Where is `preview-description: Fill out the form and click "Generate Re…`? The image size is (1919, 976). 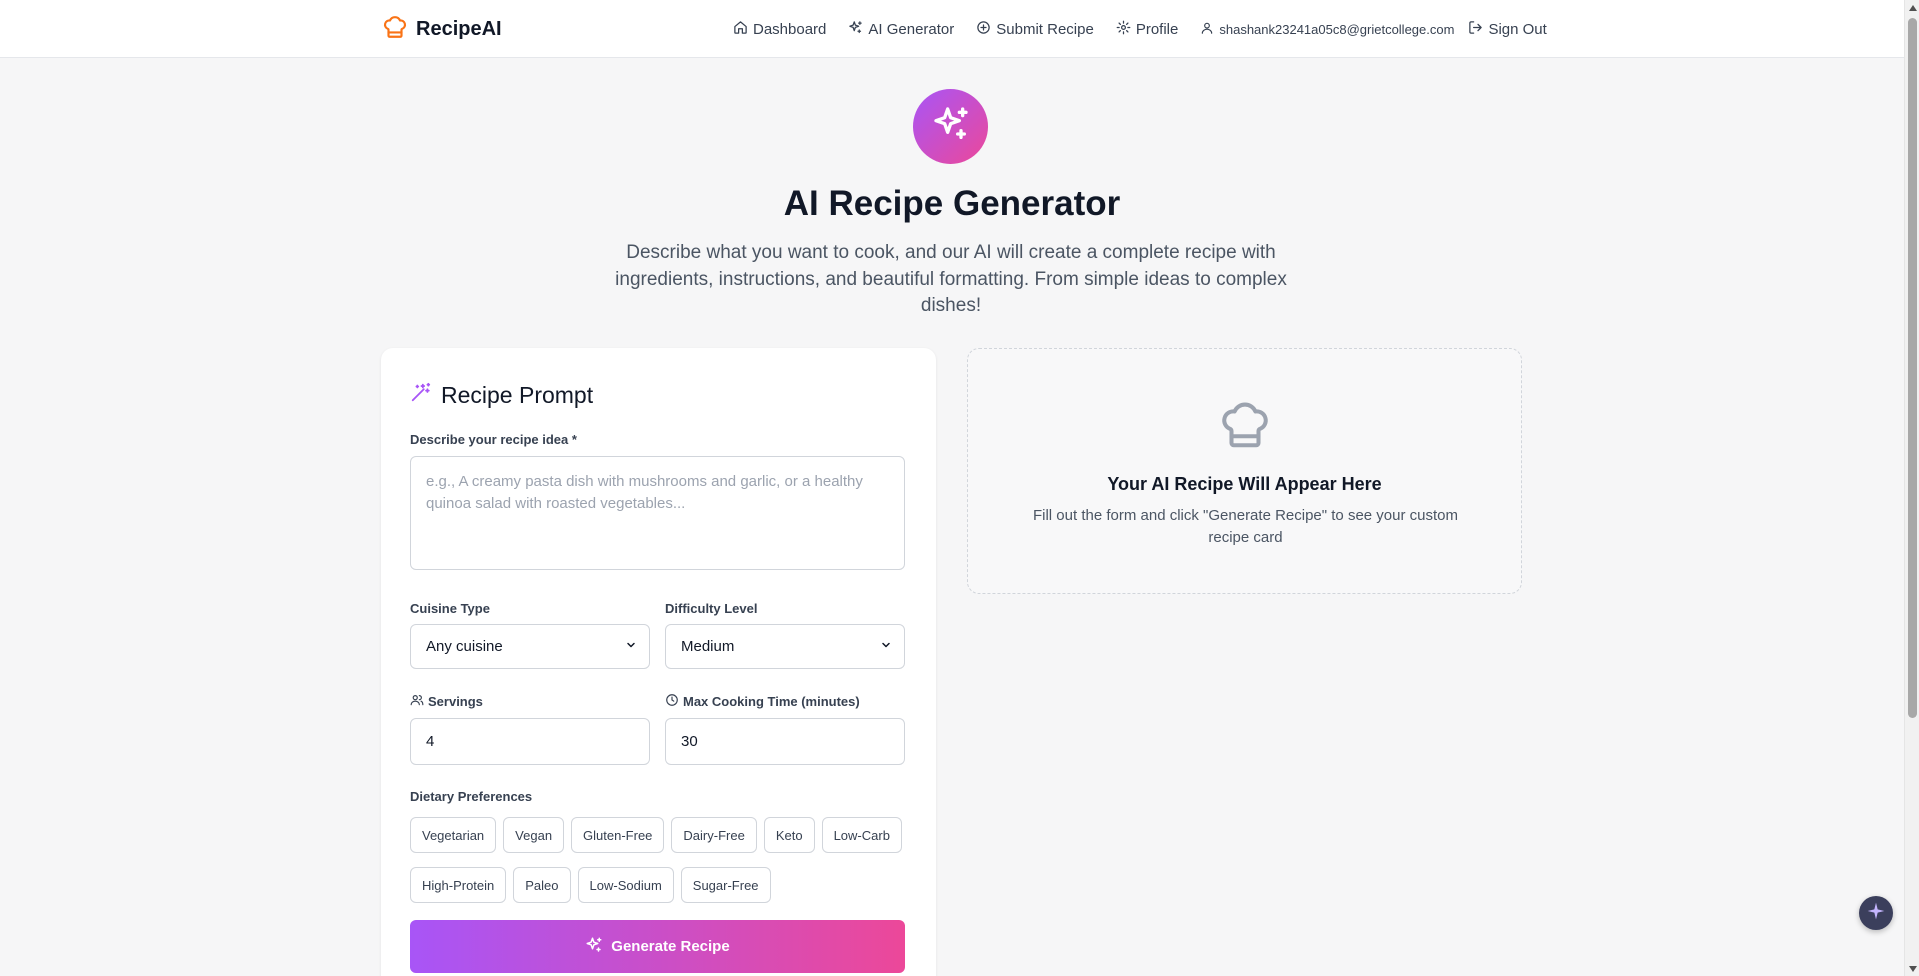
preview-description: Fill out the form and click "Generate Re… is located at coordinates (1245, 526).